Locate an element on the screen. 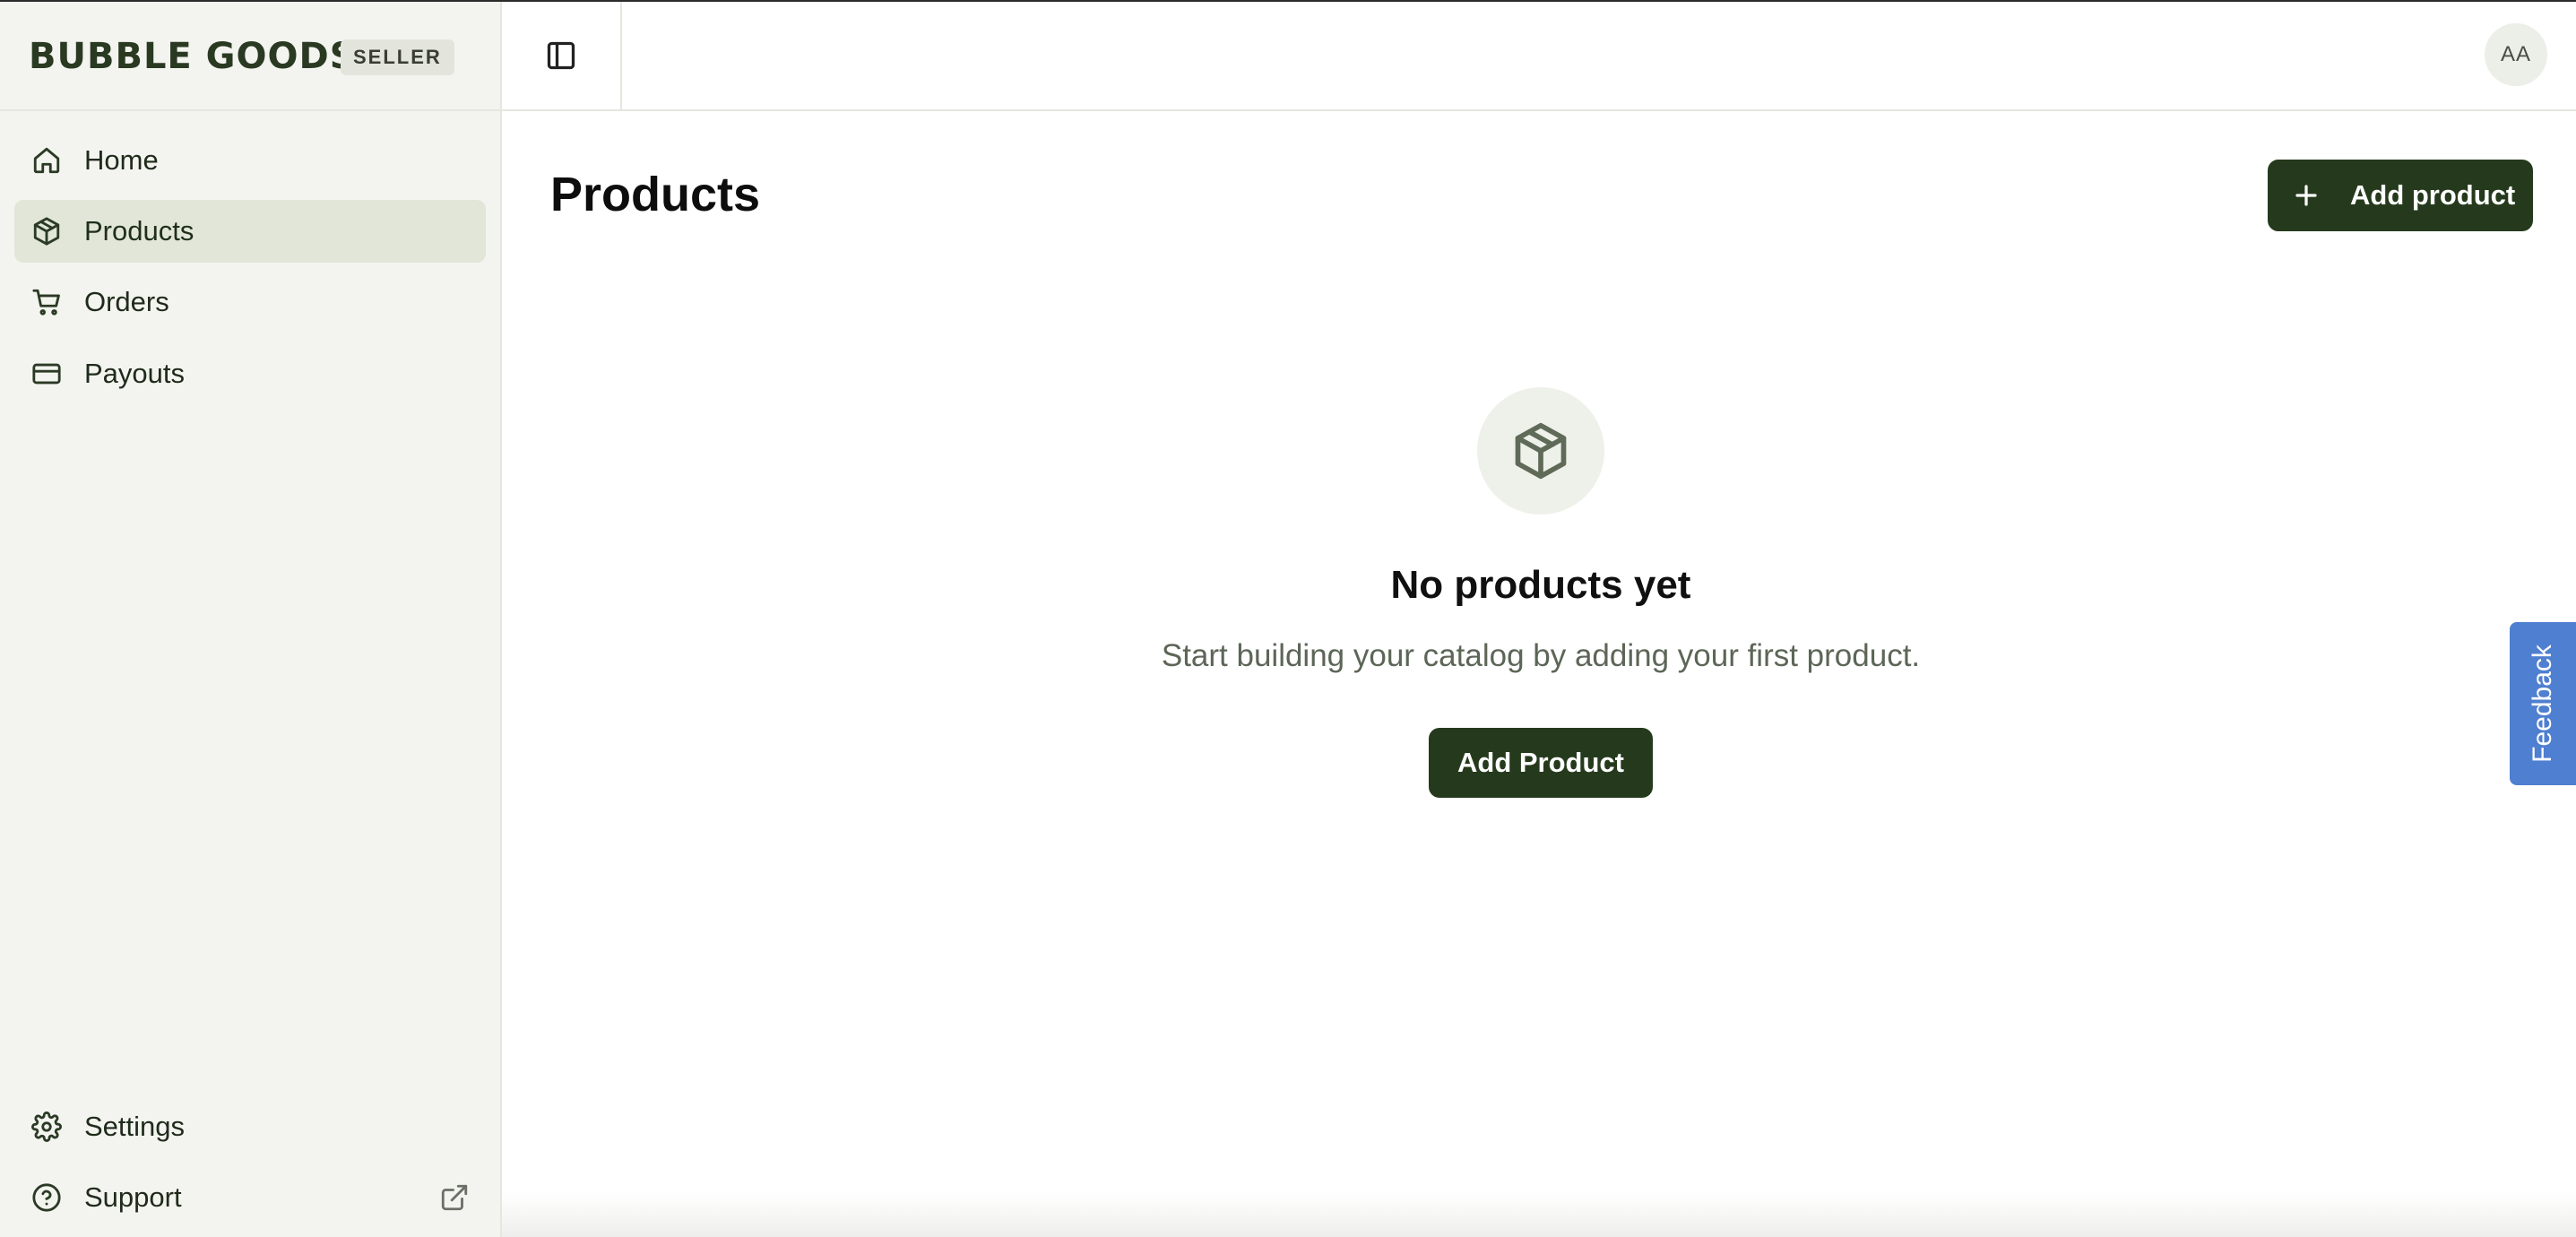 The height and width of the screenshot is (1237, 2576). plus-icon is located at coordinates (2306, 195).